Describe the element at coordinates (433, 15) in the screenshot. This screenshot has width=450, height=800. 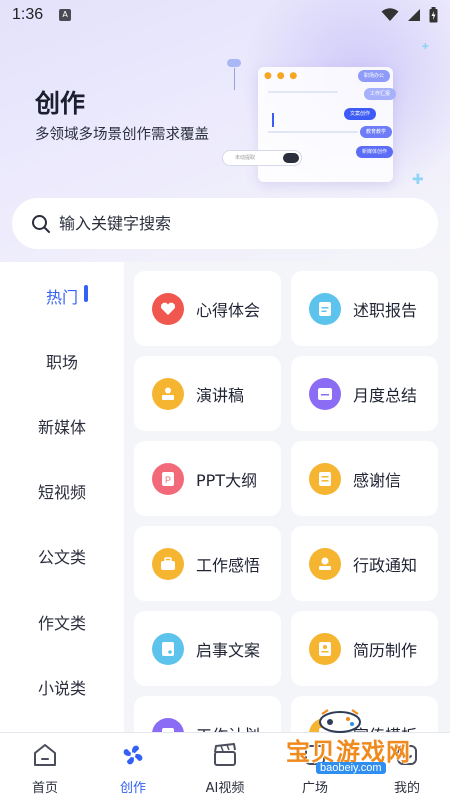
I see `battery-icon` at that location.